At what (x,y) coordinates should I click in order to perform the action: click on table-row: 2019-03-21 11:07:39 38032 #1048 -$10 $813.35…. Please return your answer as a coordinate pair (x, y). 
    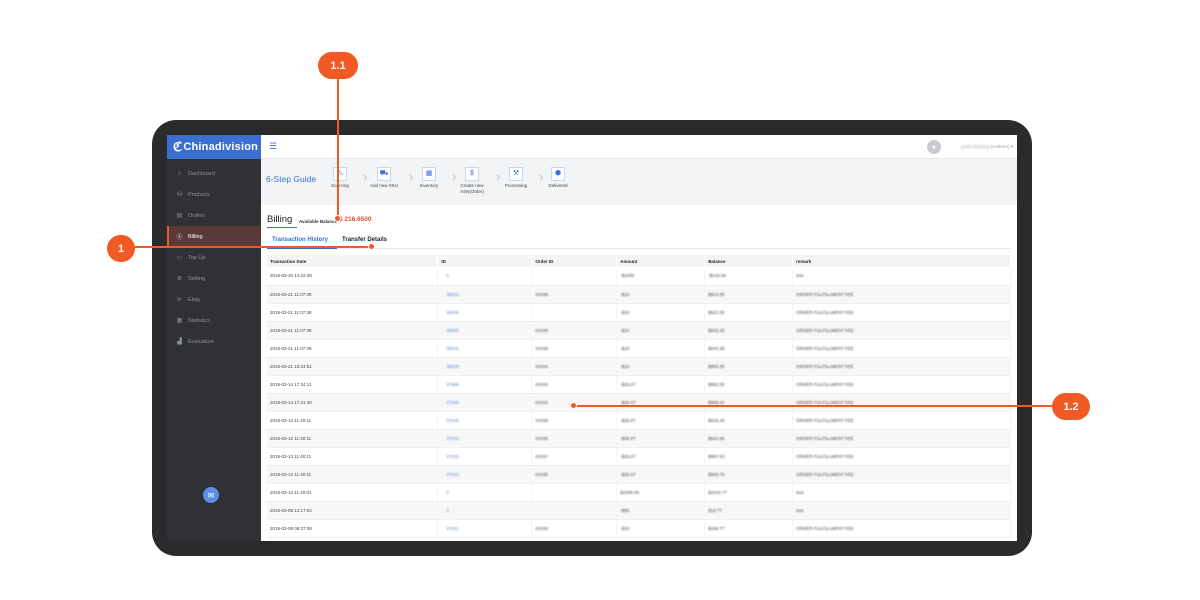
    Looking at the image, I should click on (639, 294).